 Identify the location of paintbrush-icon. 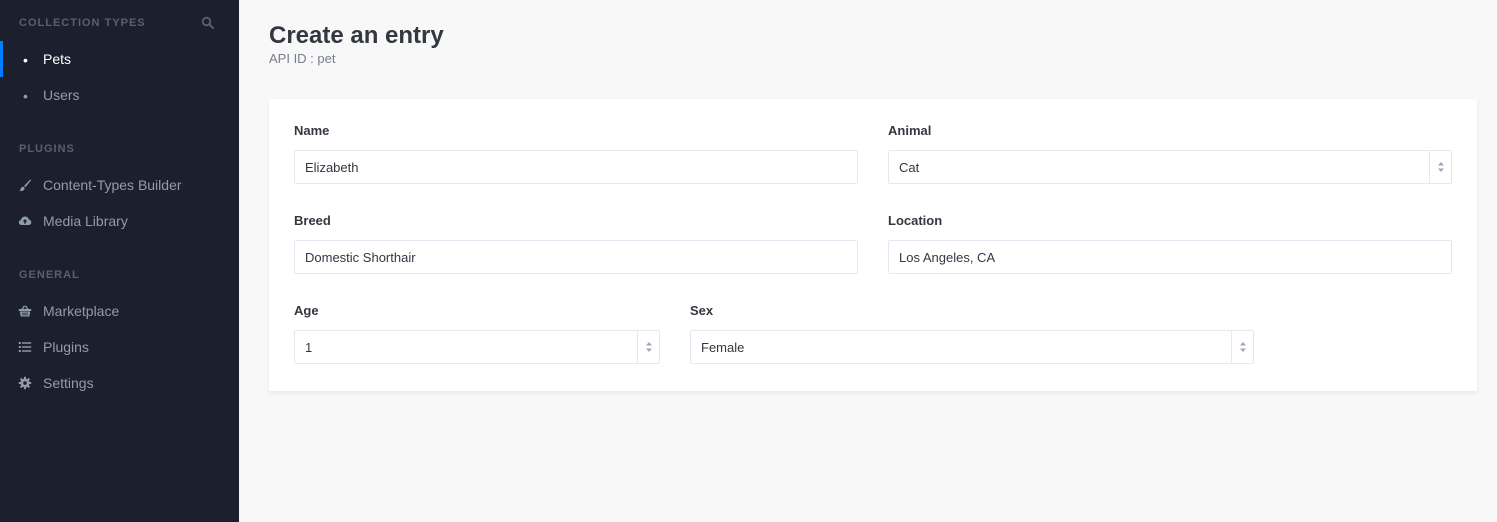
(25, 185).